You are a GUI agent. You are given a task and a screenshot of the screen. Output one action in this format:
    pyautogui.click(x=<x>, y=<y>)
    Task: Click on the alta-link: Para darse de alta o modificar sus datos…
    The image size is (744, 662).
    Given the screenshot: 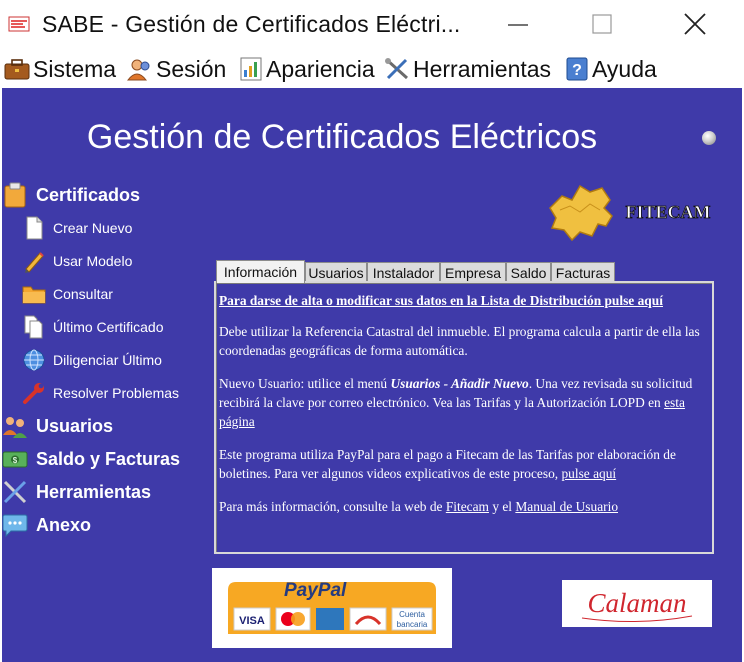 What is the action you would take?
    pyautogui.click(x=441, y=300)
    